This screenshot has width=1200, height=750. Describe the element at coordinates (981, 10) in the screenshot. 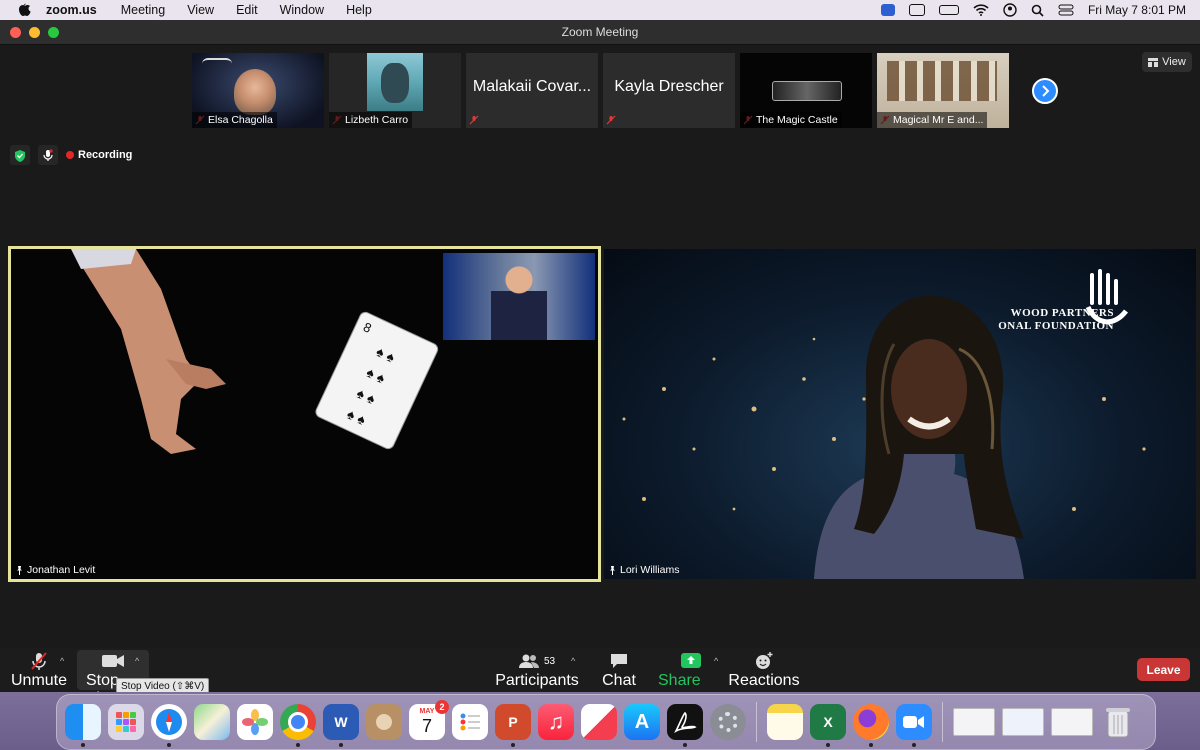

I see `wifi-icon` at that location.